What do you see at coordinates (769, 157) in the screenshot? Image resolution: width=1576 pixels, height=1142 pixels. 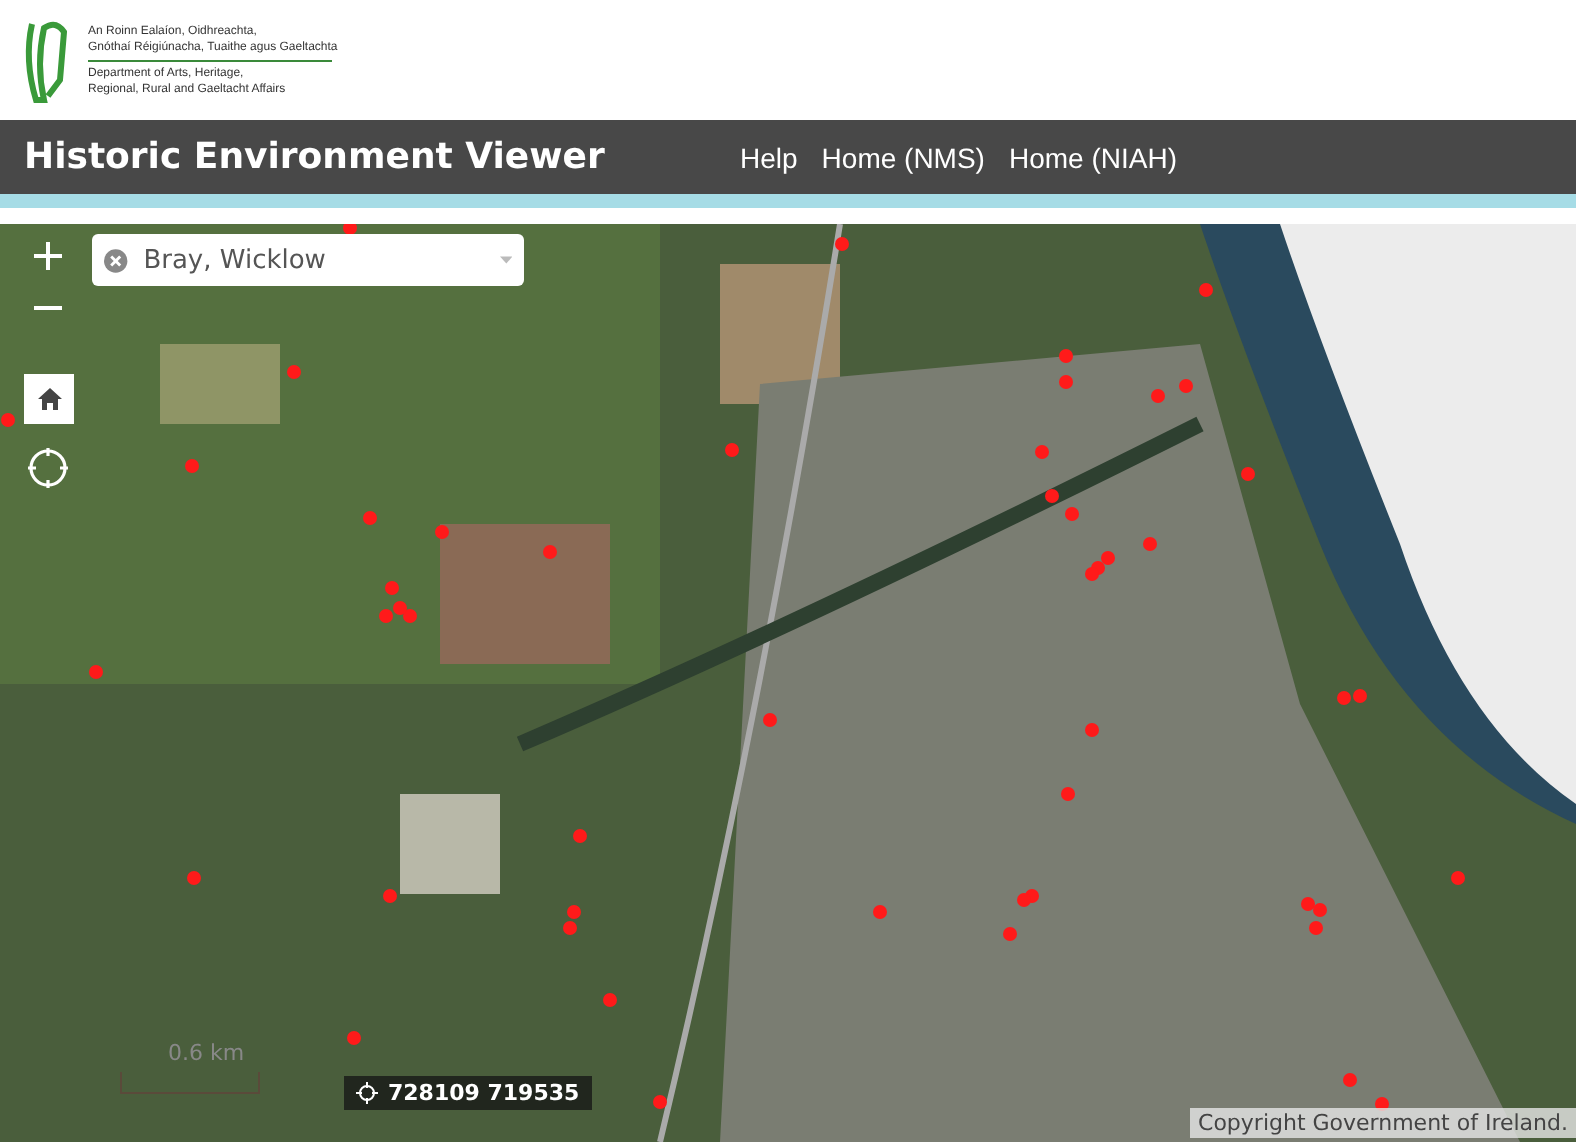 I see `nav-link: Help` at bounding box center [769, 157].